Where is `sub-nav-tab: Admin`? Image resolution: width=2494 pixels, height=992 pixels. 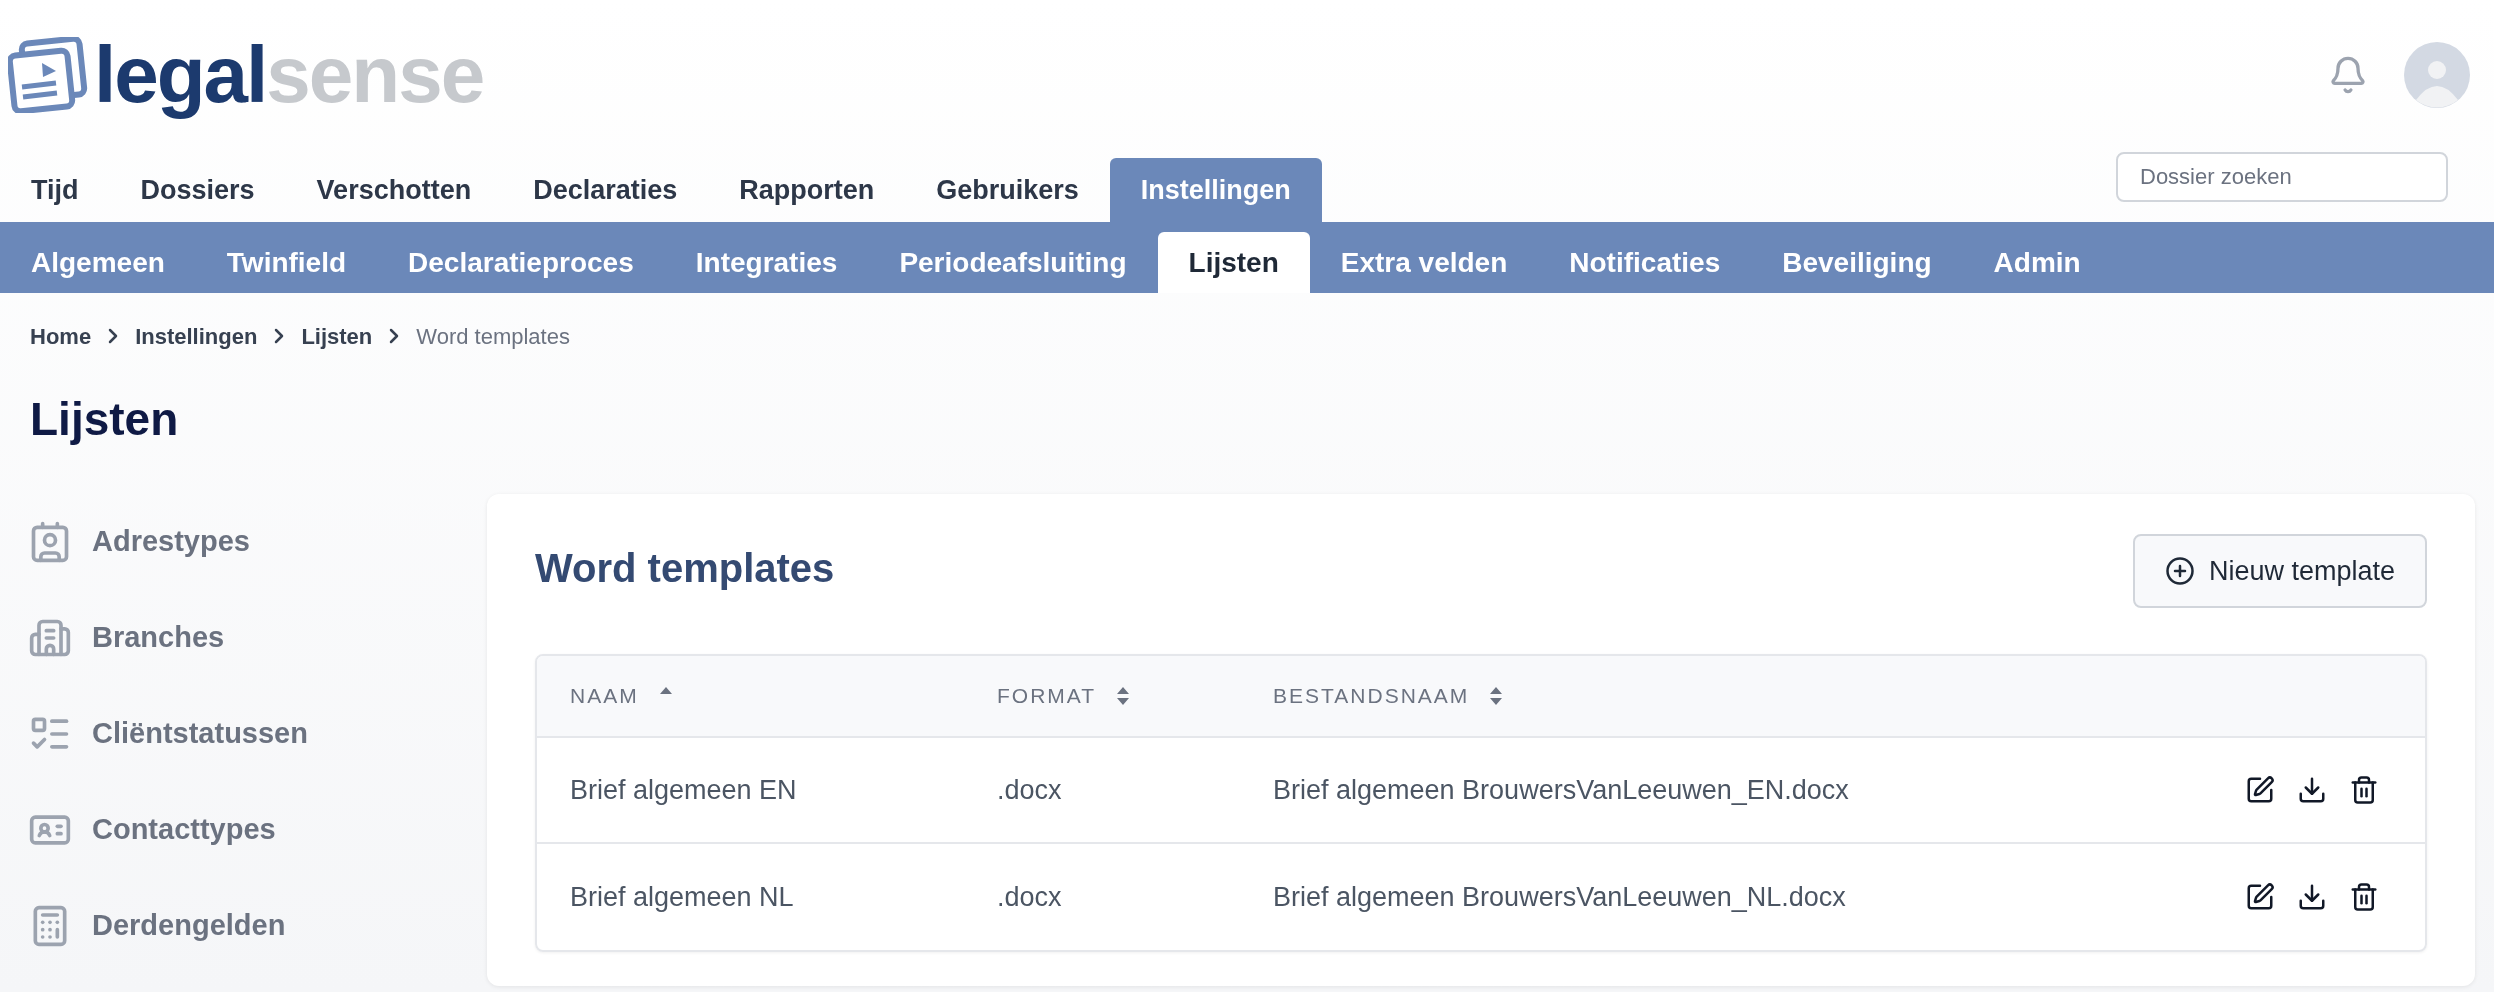
sub-nav-tab: Admin is located at coordinates (2037, 262).